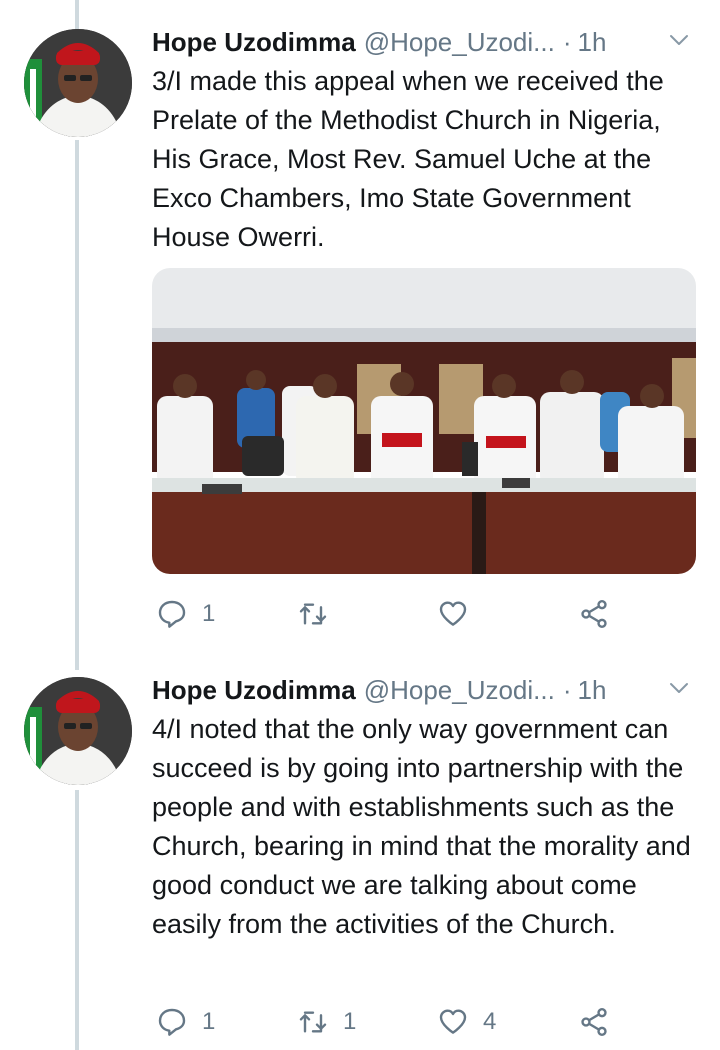 This screenshot has width=720, height=1050. I want to click on thread-line-bottom, so click(77, 920).